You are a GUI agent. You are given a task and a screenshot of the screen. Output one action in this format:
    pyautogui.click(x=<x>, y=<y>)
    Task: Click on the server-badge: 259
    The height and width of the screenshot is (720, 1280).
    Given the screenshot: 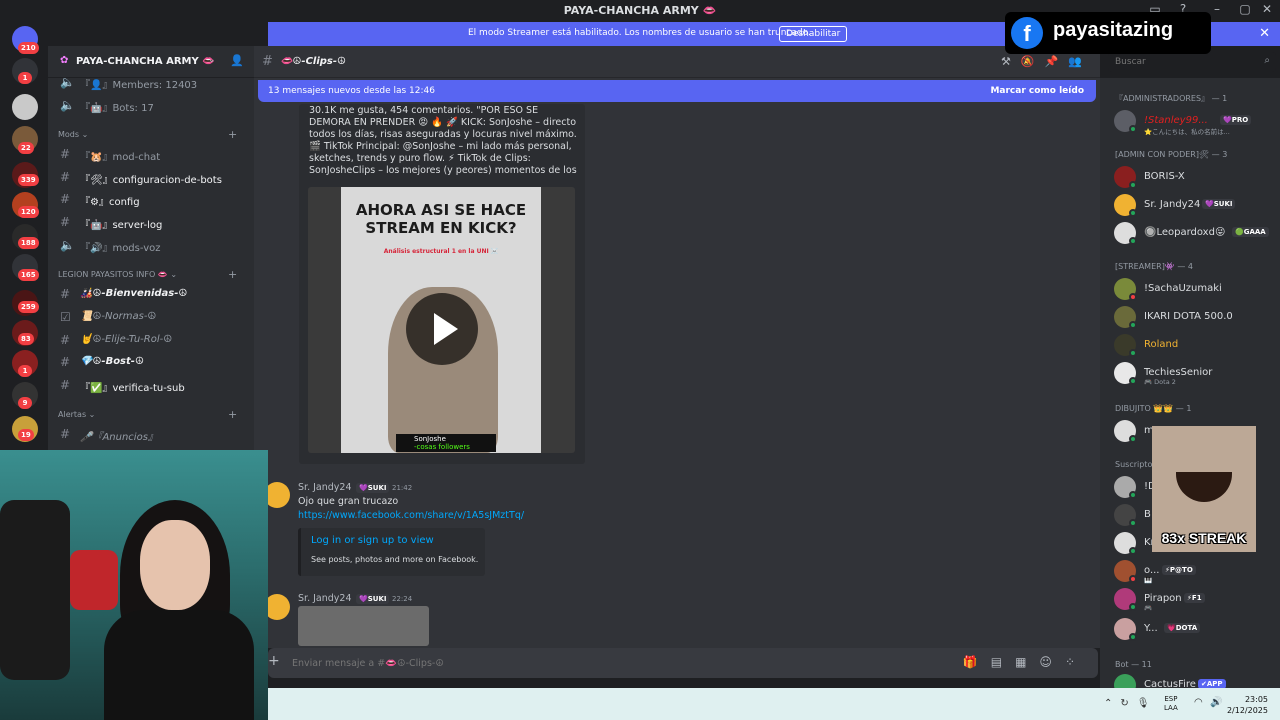 What is the action you would take?
    pyautogui.click(x=28, y=307)
    